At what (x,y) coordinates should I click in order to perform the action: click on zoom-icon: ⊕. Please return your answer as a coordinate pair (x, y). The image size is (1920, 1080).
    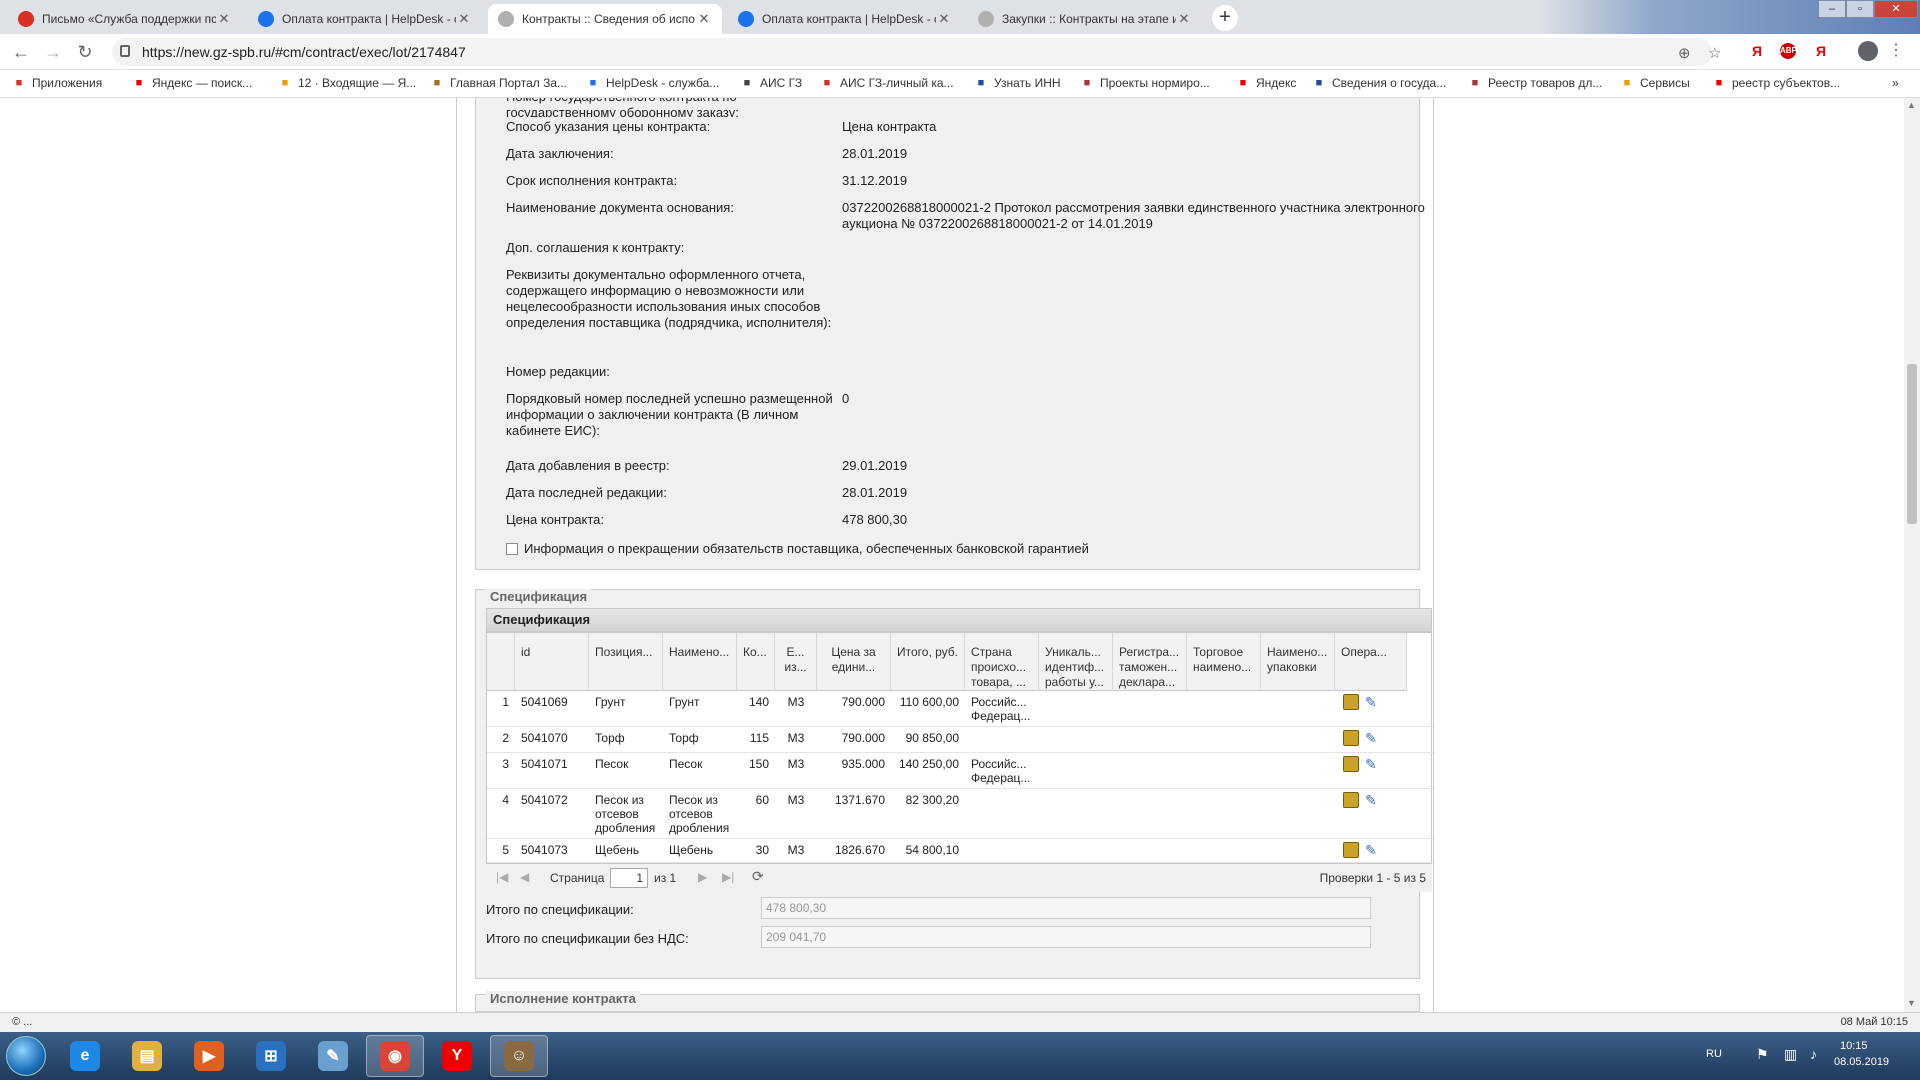
    Looking at the image, I should click on (1684, 53).